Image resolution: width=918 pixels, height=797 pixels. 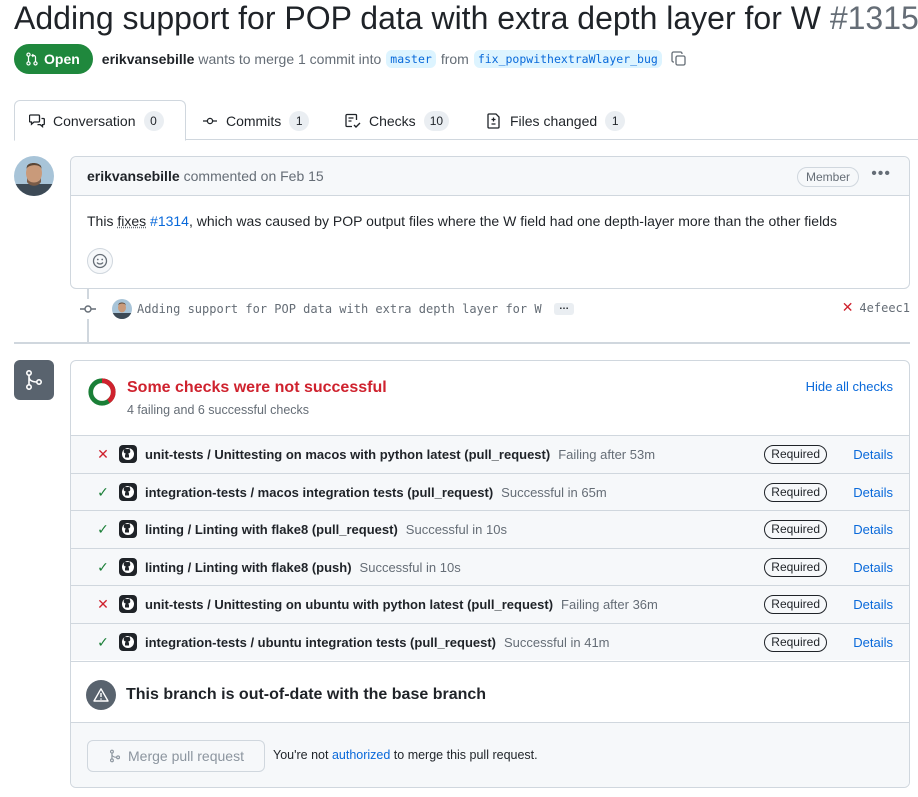 What do you see at coordinates (115, 756) in the screenshot?
I see `git-merge-icon` at bounding box center [115, 756].